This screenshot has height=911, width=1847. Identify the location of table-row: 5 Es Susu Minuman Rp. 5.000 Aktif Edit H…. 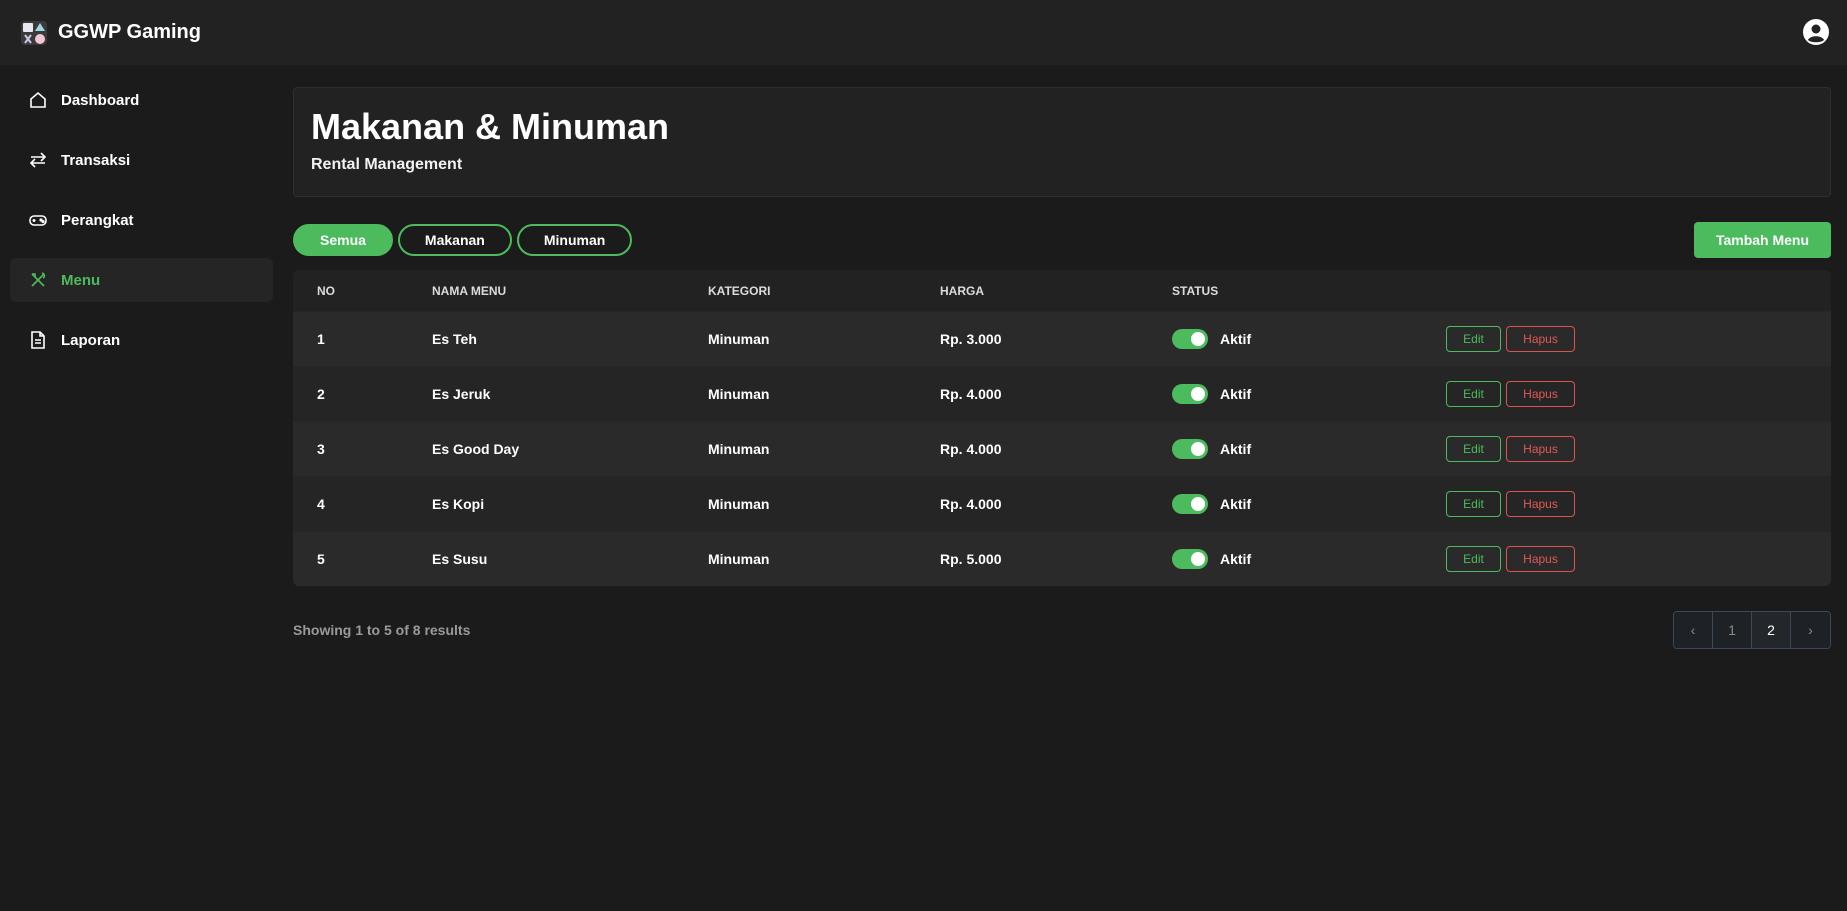
(1062, 558).